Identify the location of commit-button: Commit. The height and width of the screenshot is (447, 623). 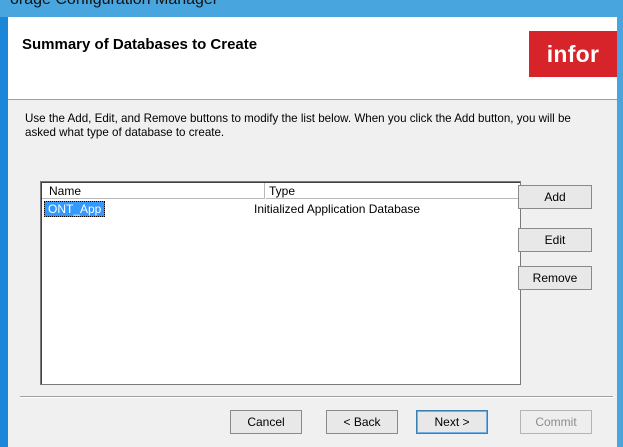
(556, 422).